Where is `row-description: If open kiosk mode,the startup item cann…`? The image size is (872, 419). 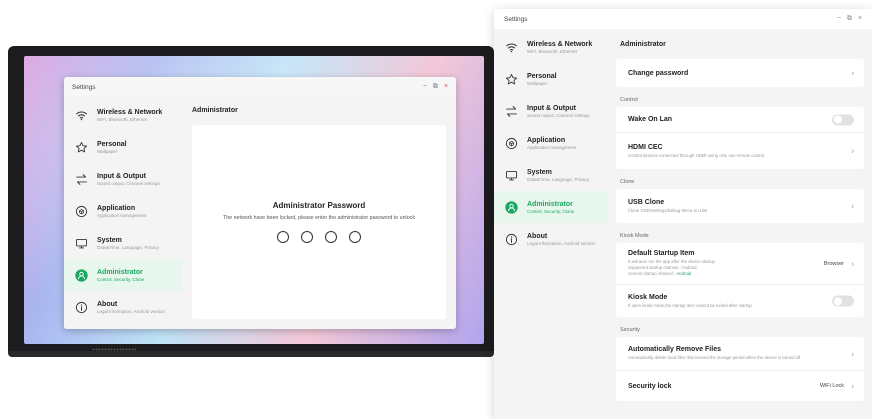
row-description: If open kiosk mode,the startup item cann… is located at coordinates (690, 305).